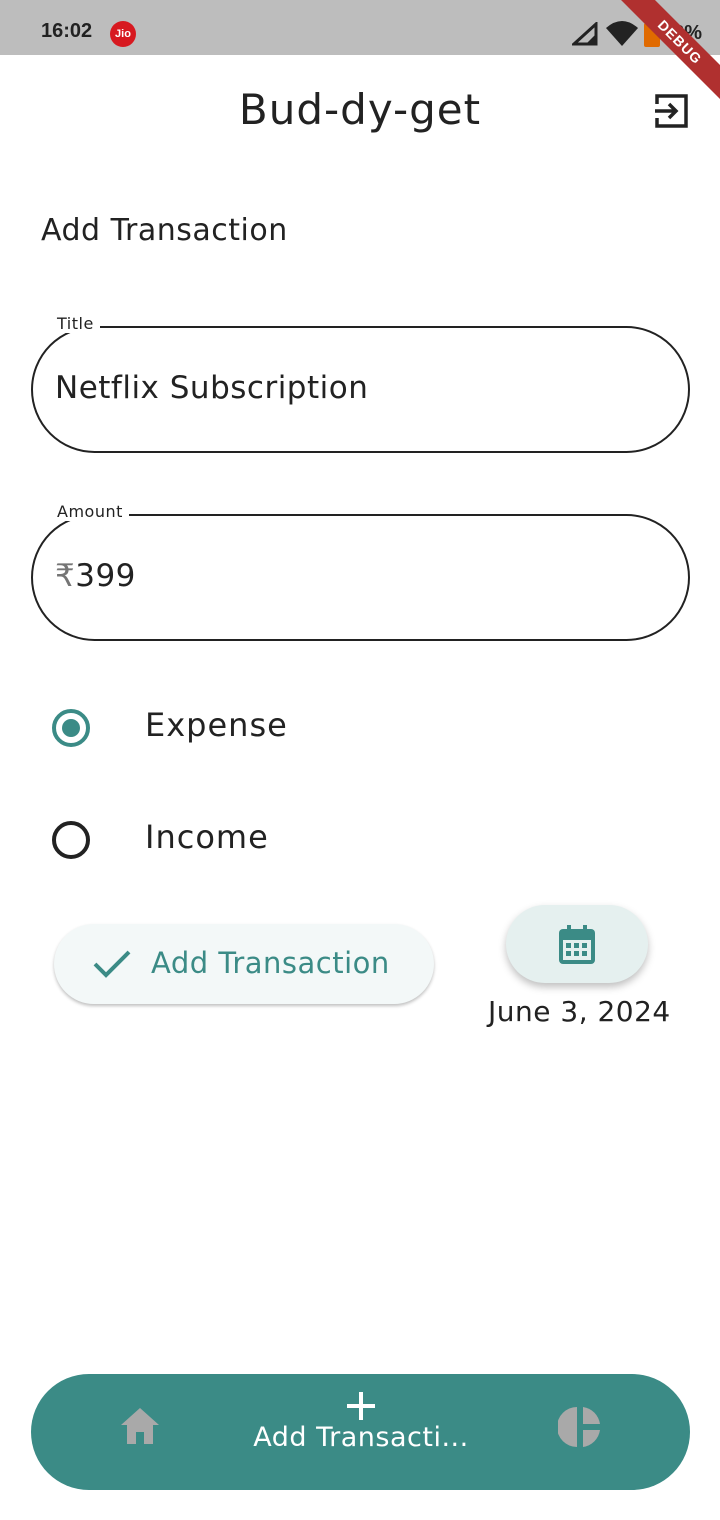 The image size is (720, 1520). Describe the element at coordinates (270, 963) in the screenshot. I see `add-transaction-button-label: Add Transaction` at that location.